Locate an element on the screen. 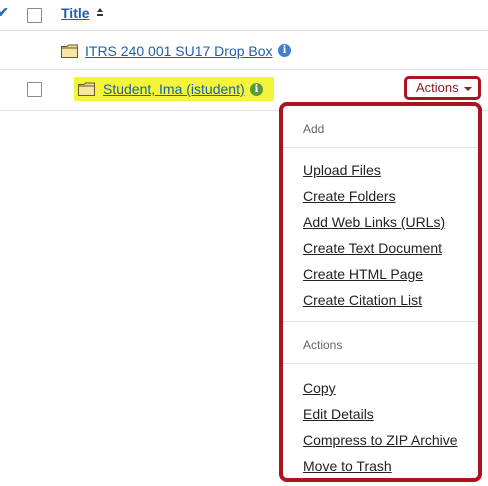  menu-item-upload-files: Upload Files is located at coordinates (342, 170).